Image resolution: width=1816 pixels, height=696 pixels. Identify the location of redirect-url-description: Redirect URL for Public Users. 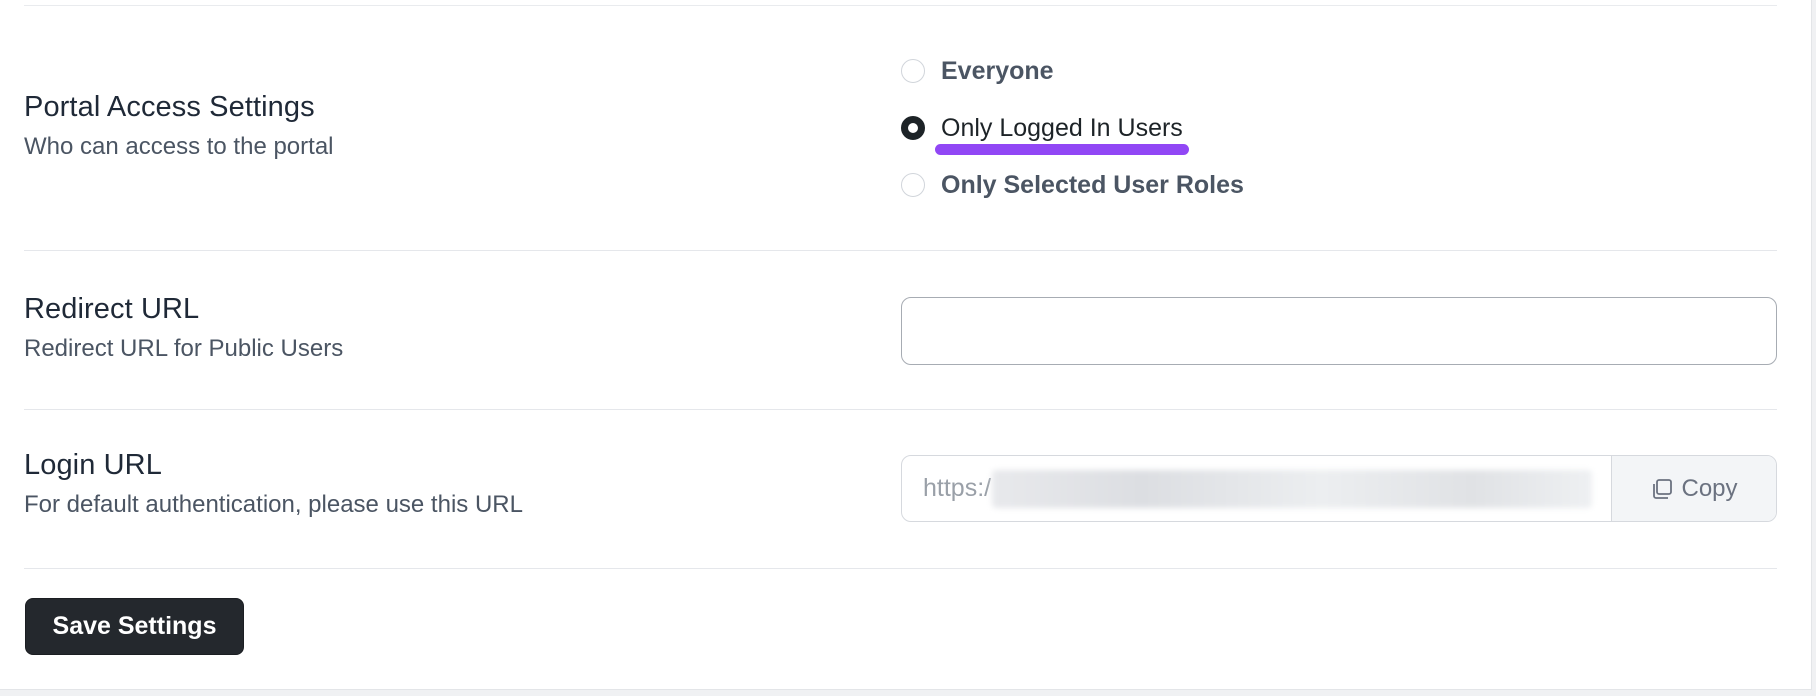
(184, 348).